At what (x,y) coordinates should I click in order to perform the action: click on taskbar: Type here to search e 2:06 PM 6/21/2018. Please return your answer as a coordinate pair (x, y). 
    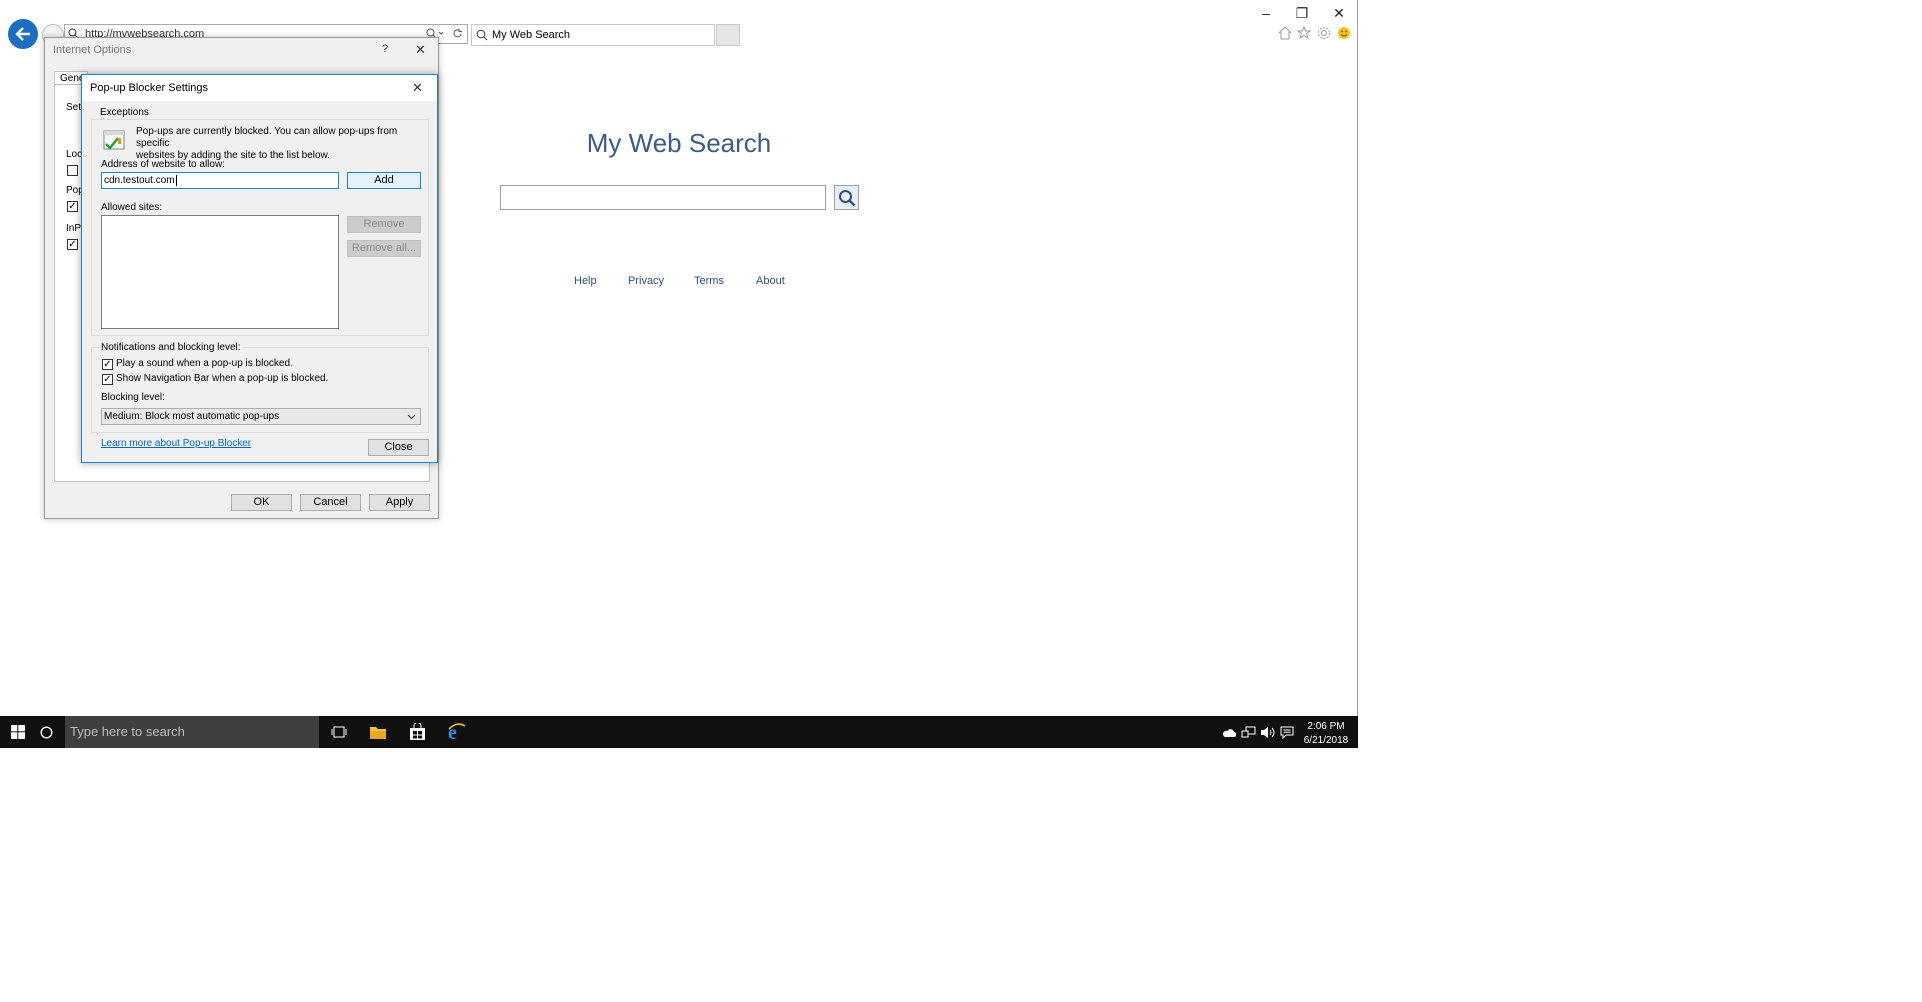
    Looking at the image, I should click on (679, 732).